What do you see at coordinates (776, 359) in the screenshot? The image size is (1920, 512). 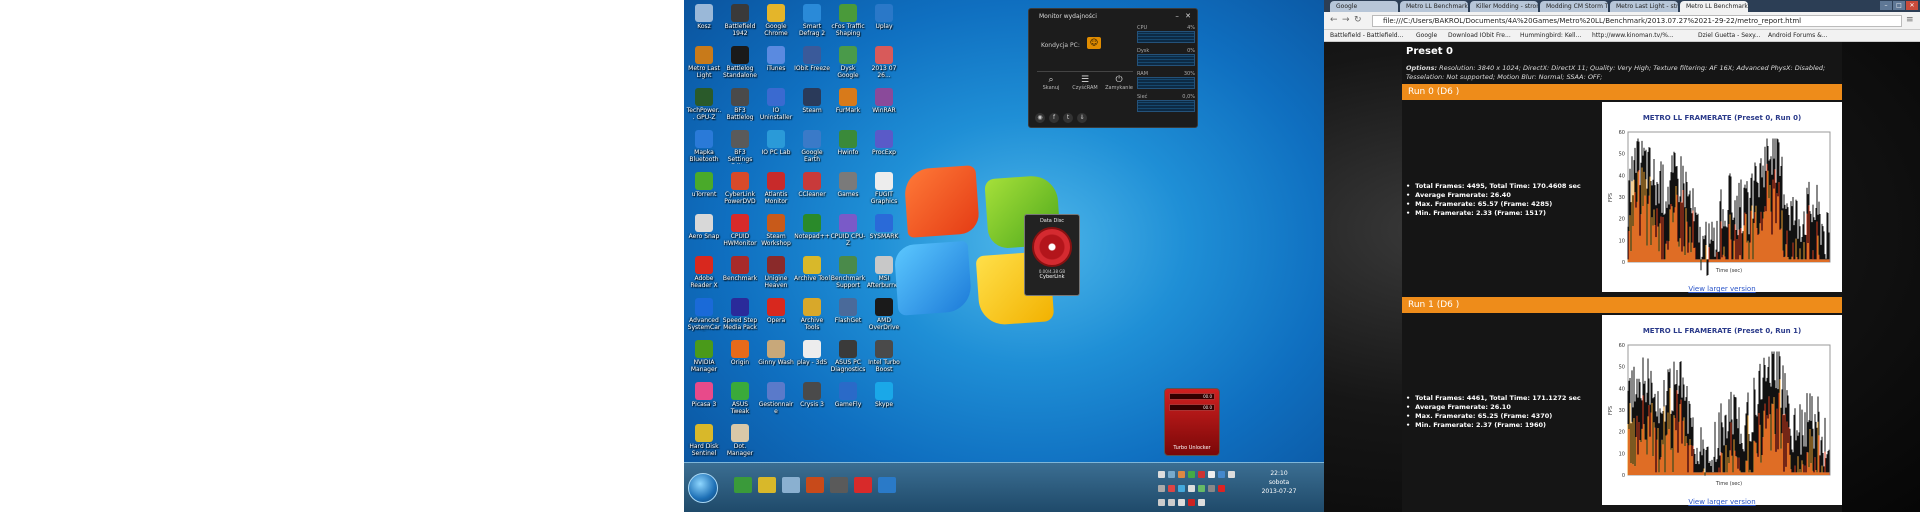 I see `desktop-icon: Ginny Wash` at bounding box center [776, 359].